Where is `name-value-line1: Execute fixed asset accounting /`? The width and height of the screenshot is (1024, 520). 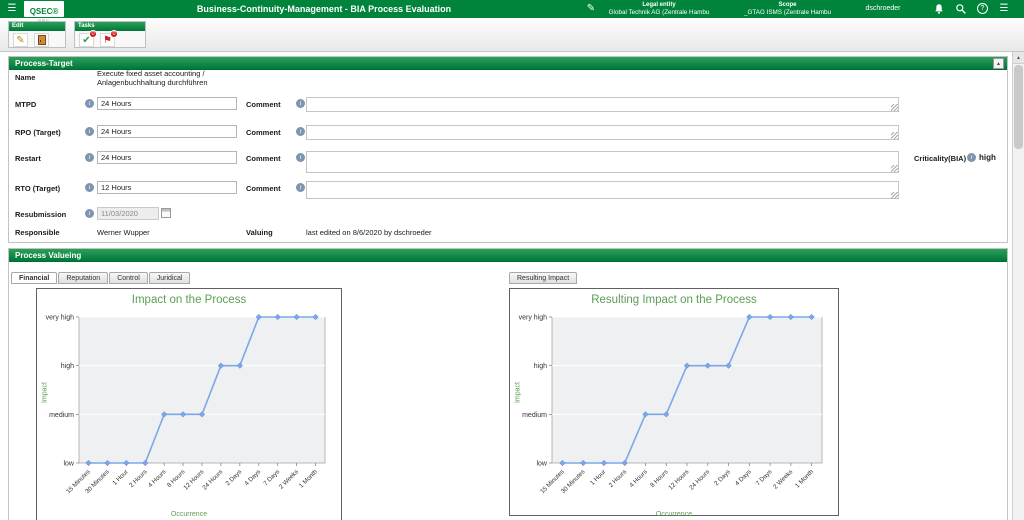 name-value-line1: Execute fixed asset accounting / is located at coordinates (151, 73).